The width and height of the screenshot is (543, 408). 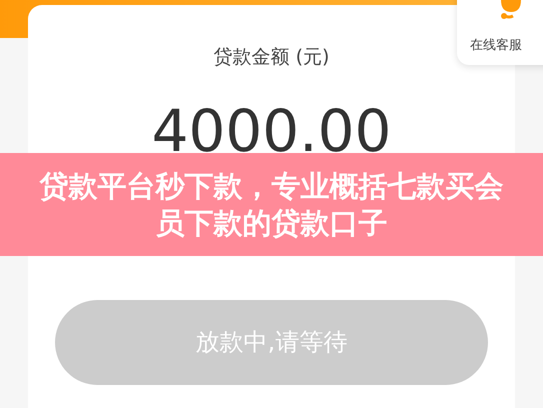 I want to click on service-label: 在线客服, so click(x=496, y=46).